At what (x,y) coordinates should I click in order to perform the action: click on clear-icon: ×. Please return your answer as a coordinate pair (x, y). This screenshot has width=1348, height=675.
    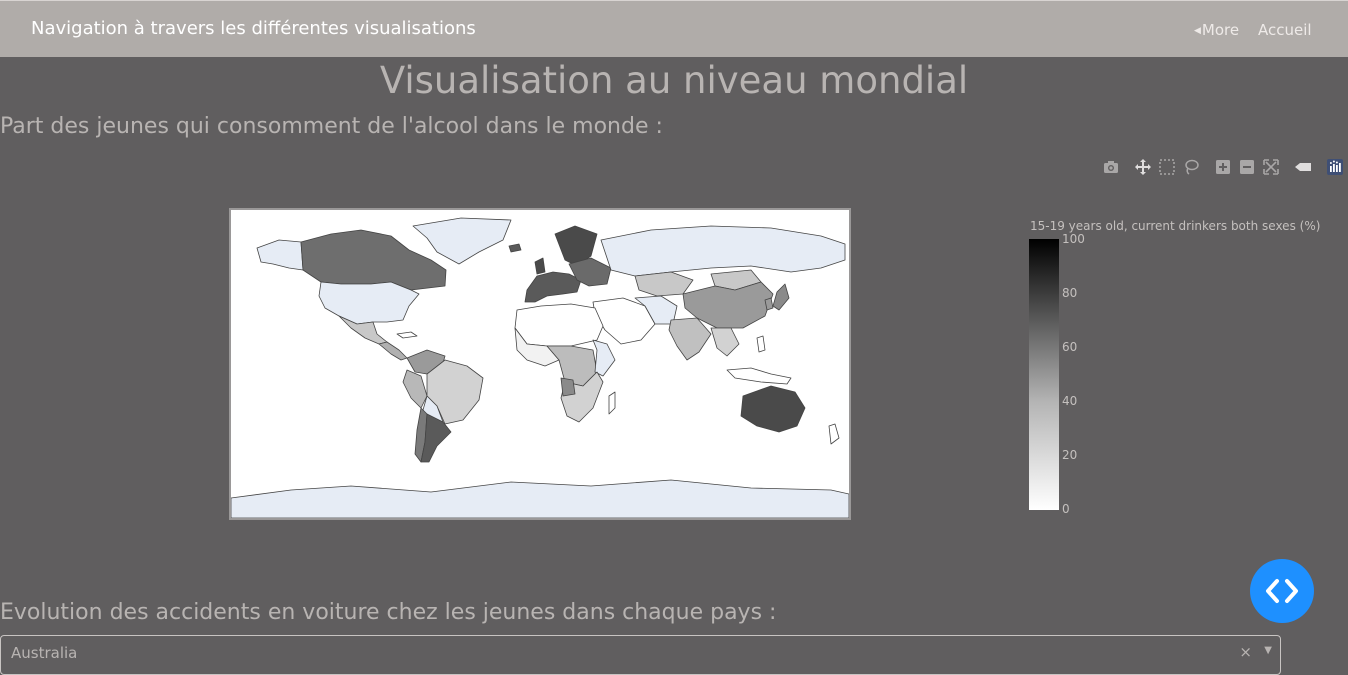
    Looking at the image, I should click on (1245, 652).